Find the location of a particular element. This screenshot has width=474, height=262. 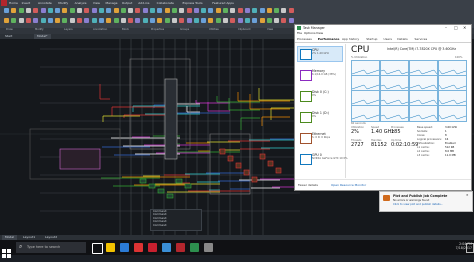

file-explorer-icon is located at coordinates (110, 247).